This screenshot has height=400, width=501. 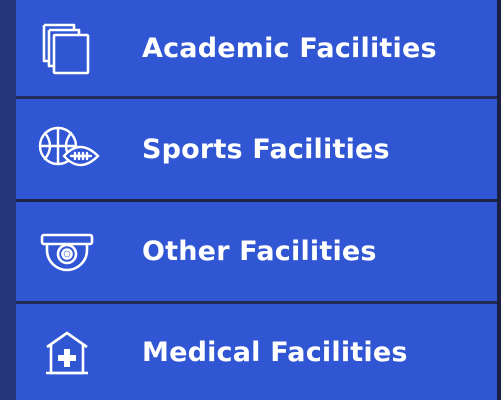 I want to click on menu-item-label: Other Facilities, so click(x=259, y=251).